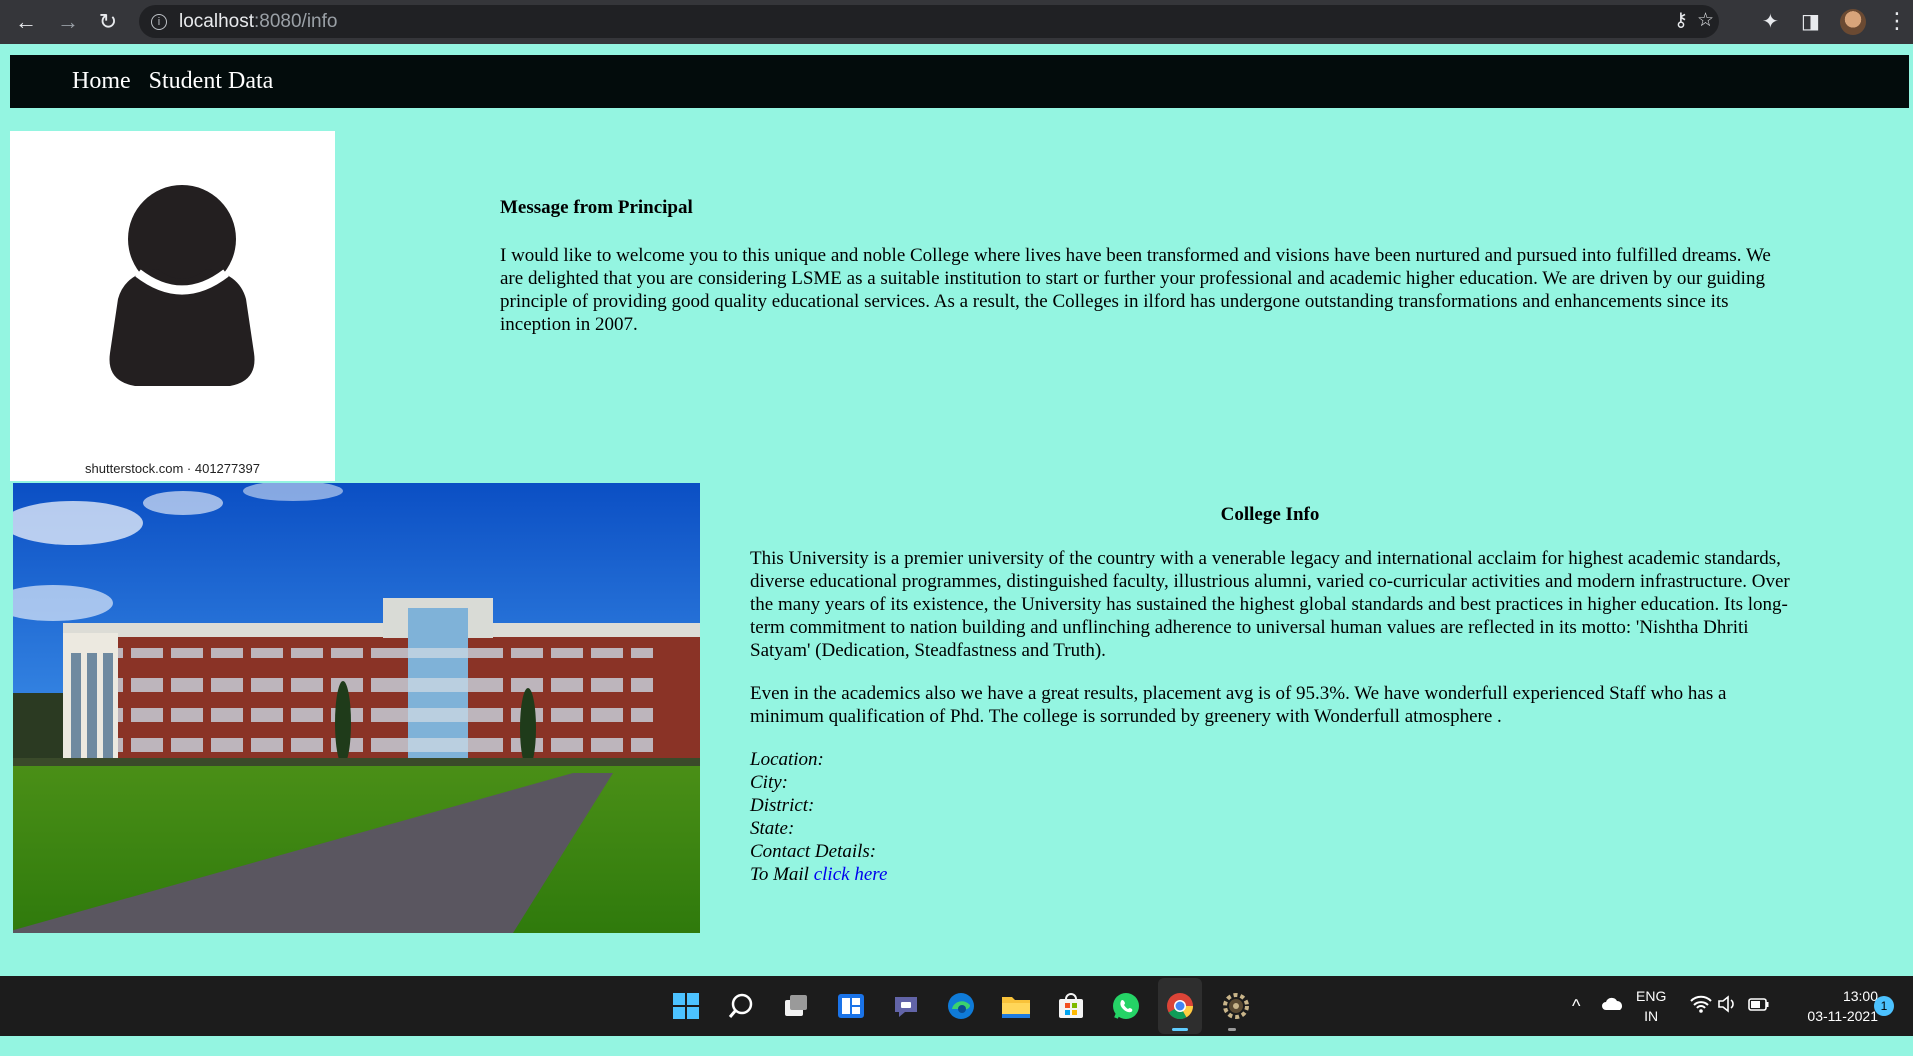 The height and width of the screenshot is (1056, 1913). Describe the element at coordinates (1853, 22) in the screenshot. I see `profile-avatar` at that location.